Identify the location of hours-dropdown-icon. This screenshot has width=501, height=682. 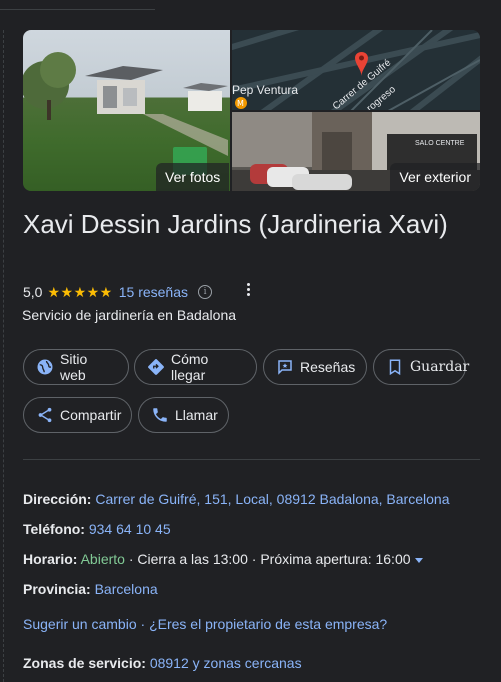
(418, 560).